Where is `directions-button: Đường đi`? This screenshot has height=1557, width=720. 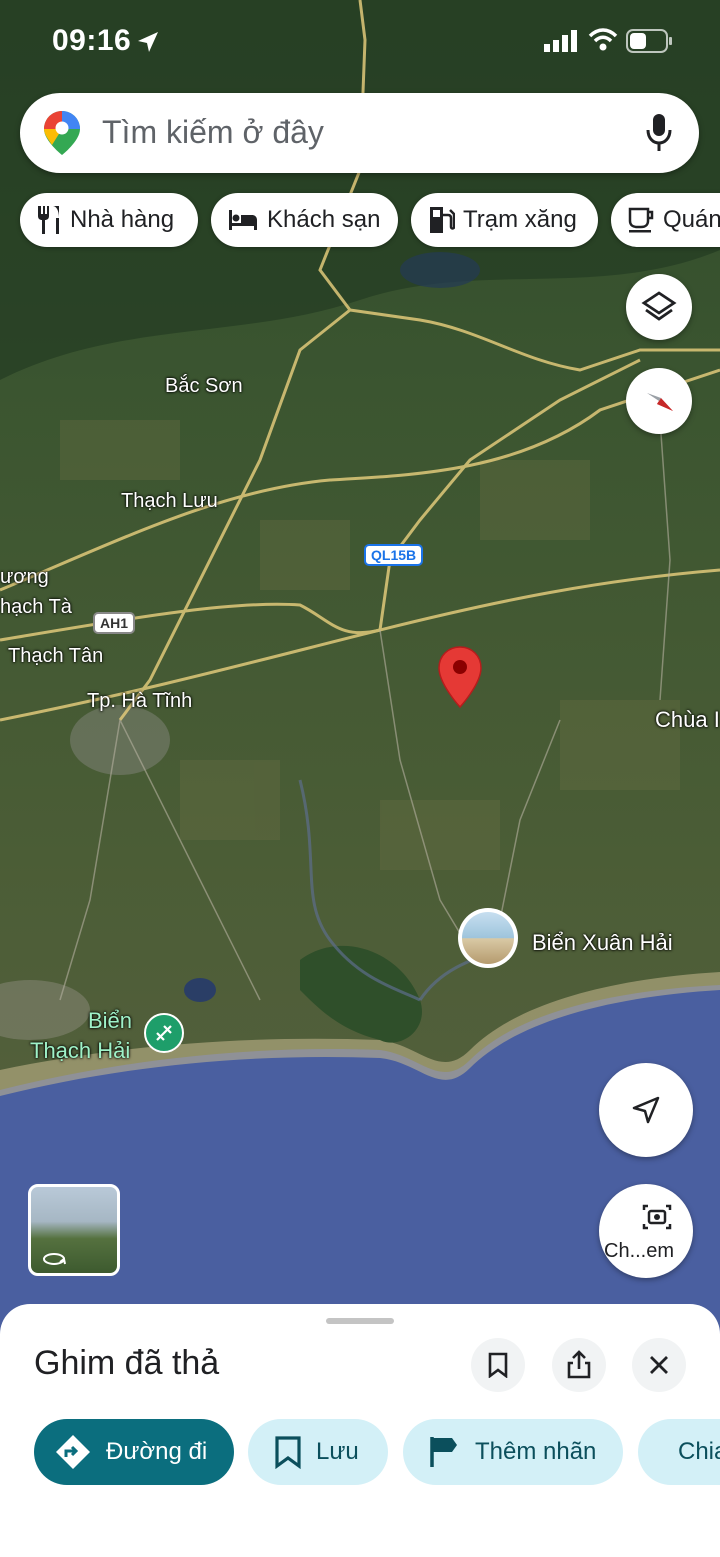 directions-button: Đường đi is located at coordinates (134, 1452).